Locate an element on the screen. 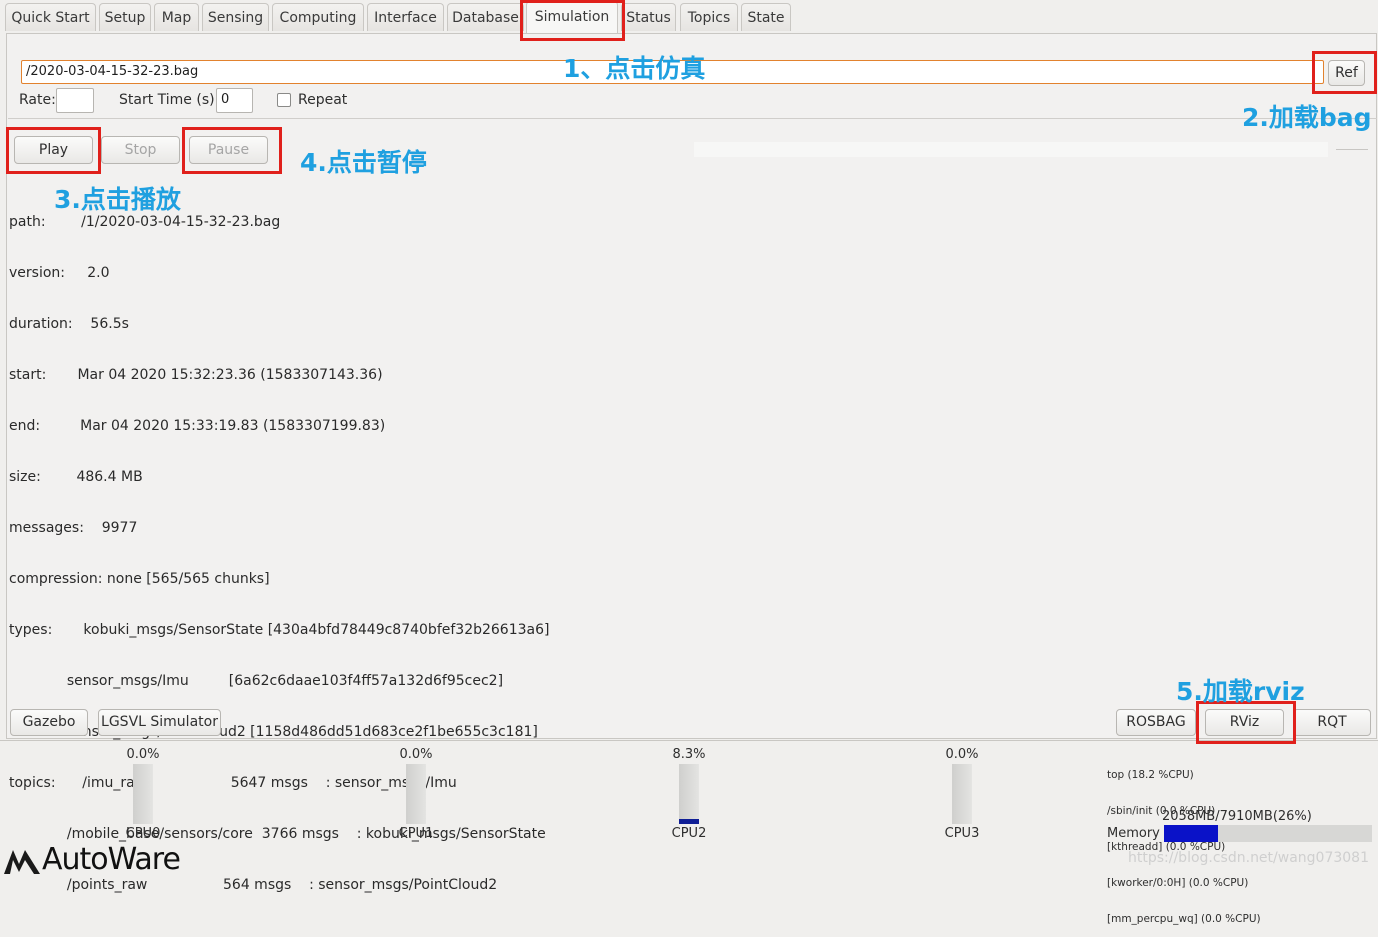  cpu2-fill is located at coordinates (689, 821).